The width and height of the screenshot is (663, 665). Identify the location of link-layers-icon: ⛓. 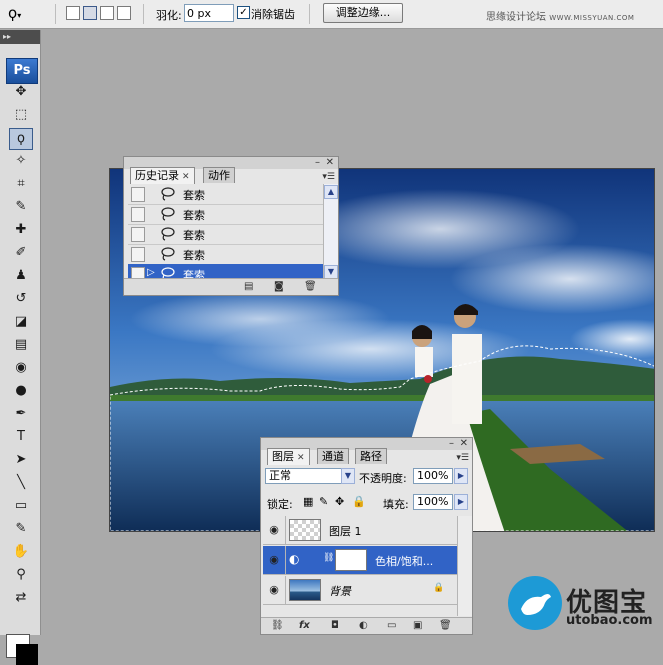
(277, 626).